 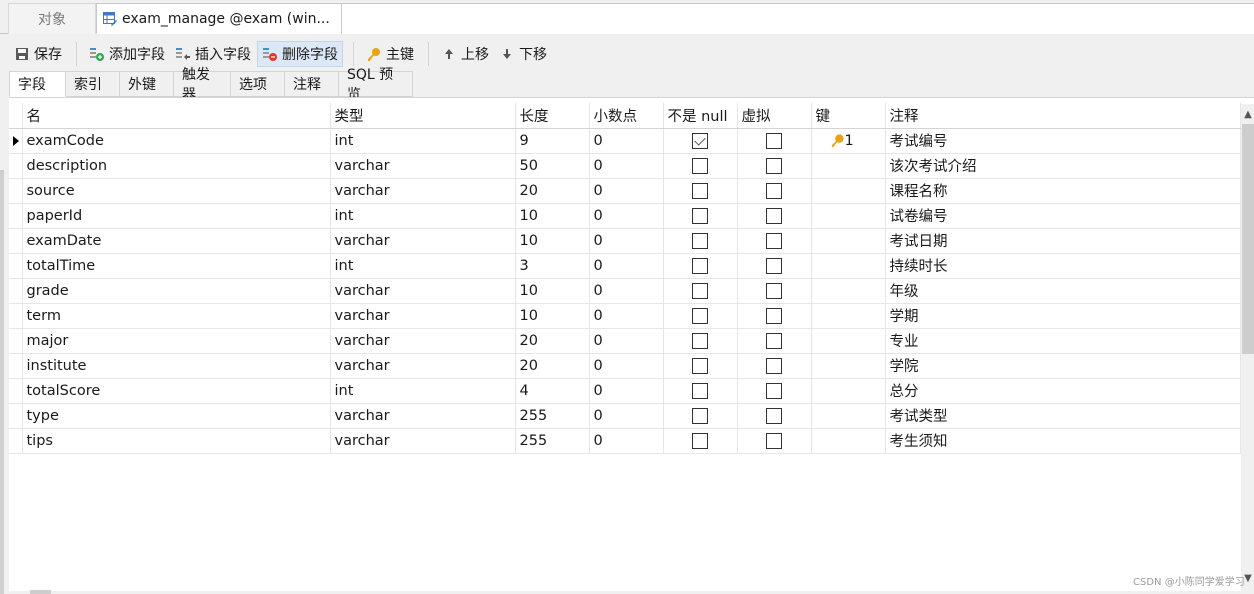 What do you see at coordinates (552, 116) in the screenshot?
I see `column-header-length: 长度` at bounding box center [552, 116].